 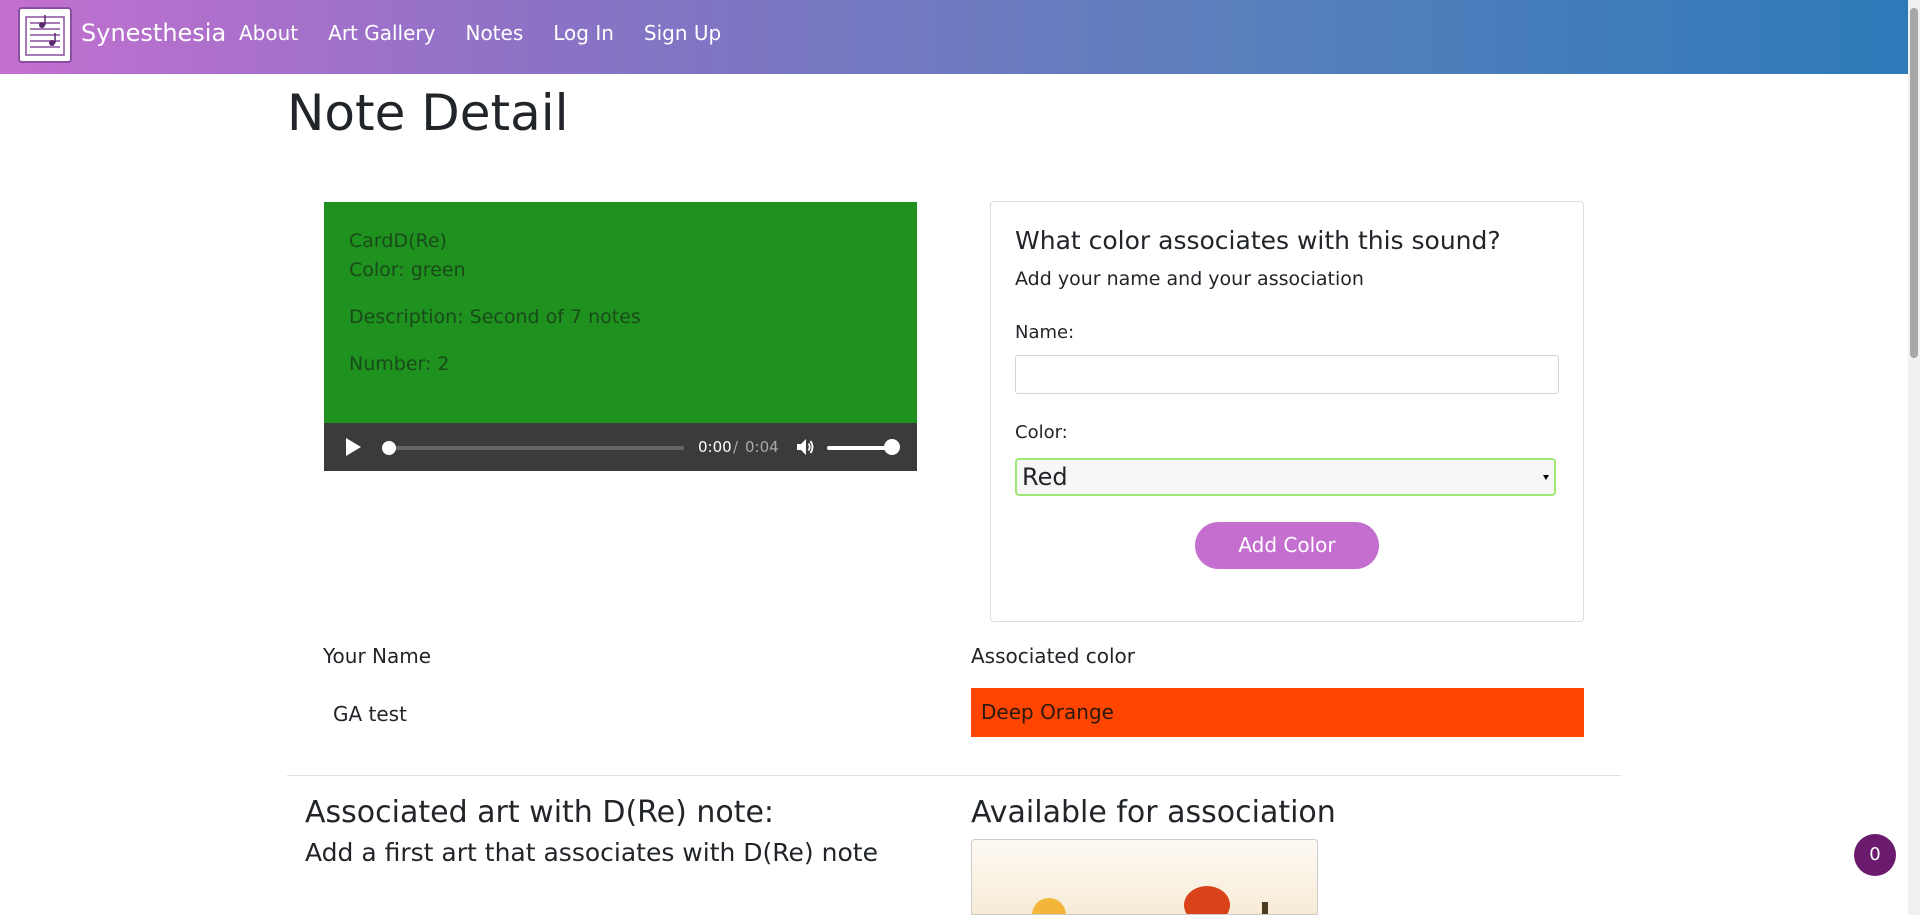 I want to click on associated-art-heading: Associated art with D(Re) note:, so click(x=540, y=812).